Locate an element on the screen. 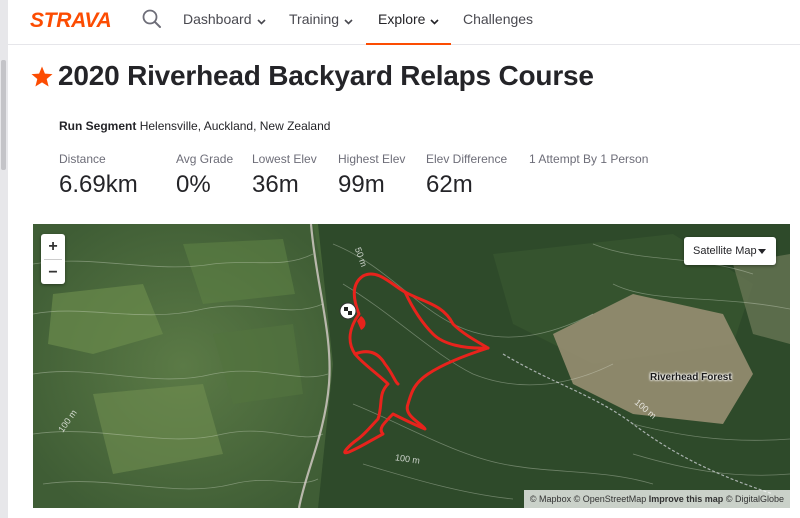  nav-dashboard: Dashboard is located at coordinates (224, 22).